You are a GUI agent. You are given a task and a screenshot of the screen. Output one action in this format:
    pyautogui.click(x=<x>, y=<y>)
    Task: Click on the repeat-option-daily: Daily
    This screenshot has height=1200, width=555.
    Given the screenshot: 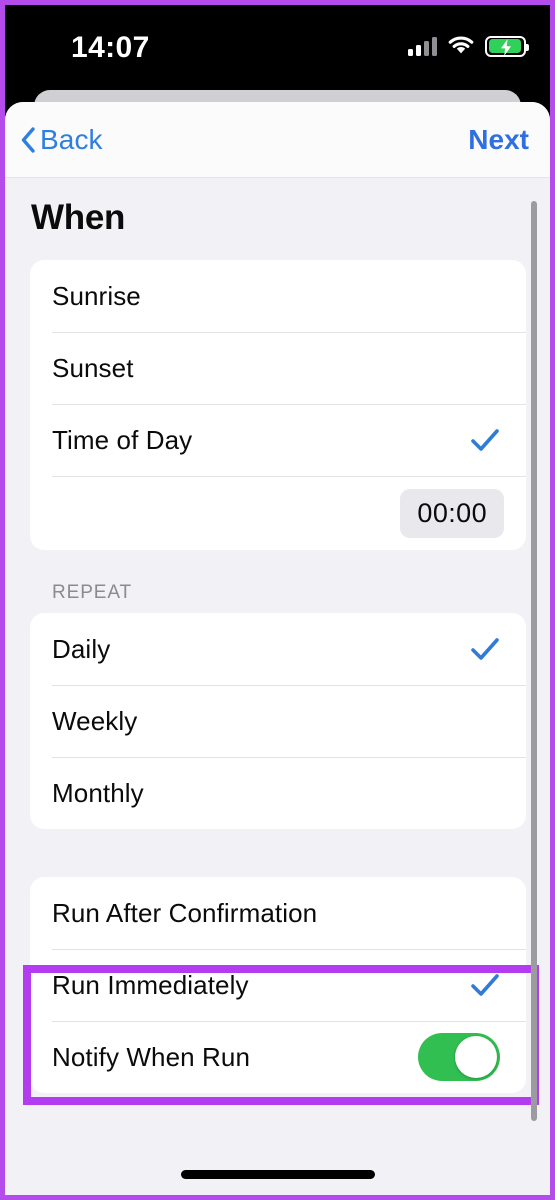 What is the action you would take?
    pyautogui.click(x=278, y=649)
    